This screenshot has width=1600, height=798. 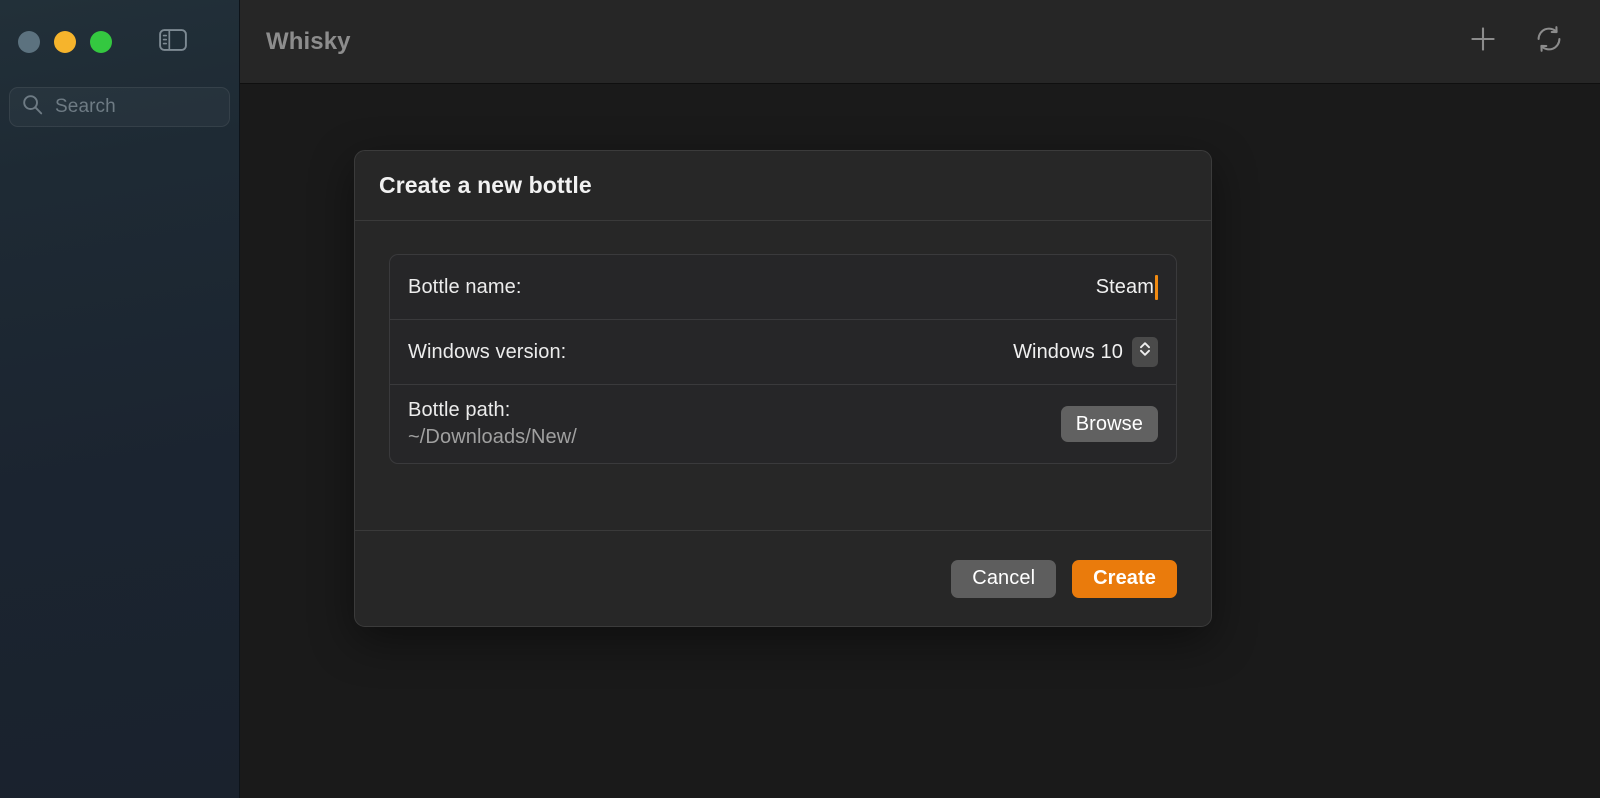 What do you see at coordinates (101, 42) in the screenshot?
I see `maximize-window-button` at bounding box center [101, 42].